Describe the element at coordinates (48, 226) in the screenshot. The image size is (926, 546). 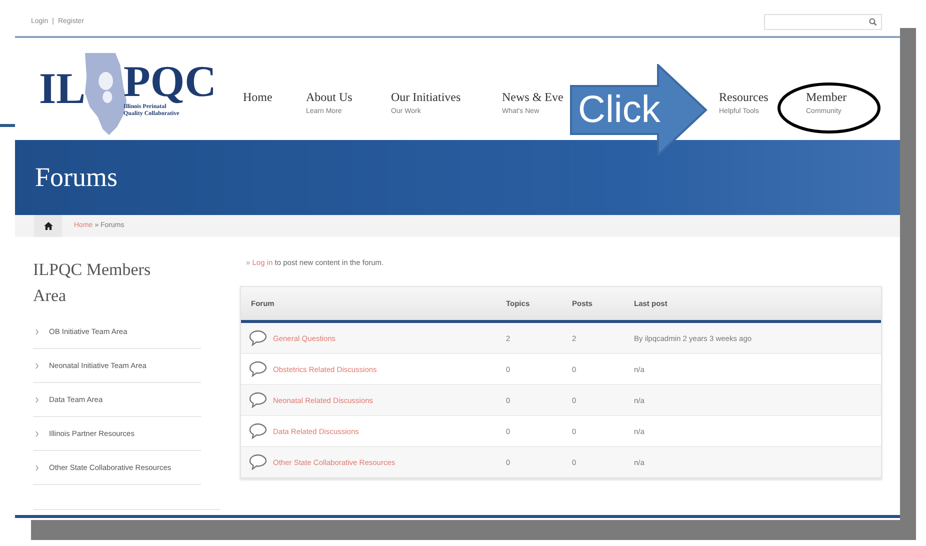
I see `home-icon` at that location.